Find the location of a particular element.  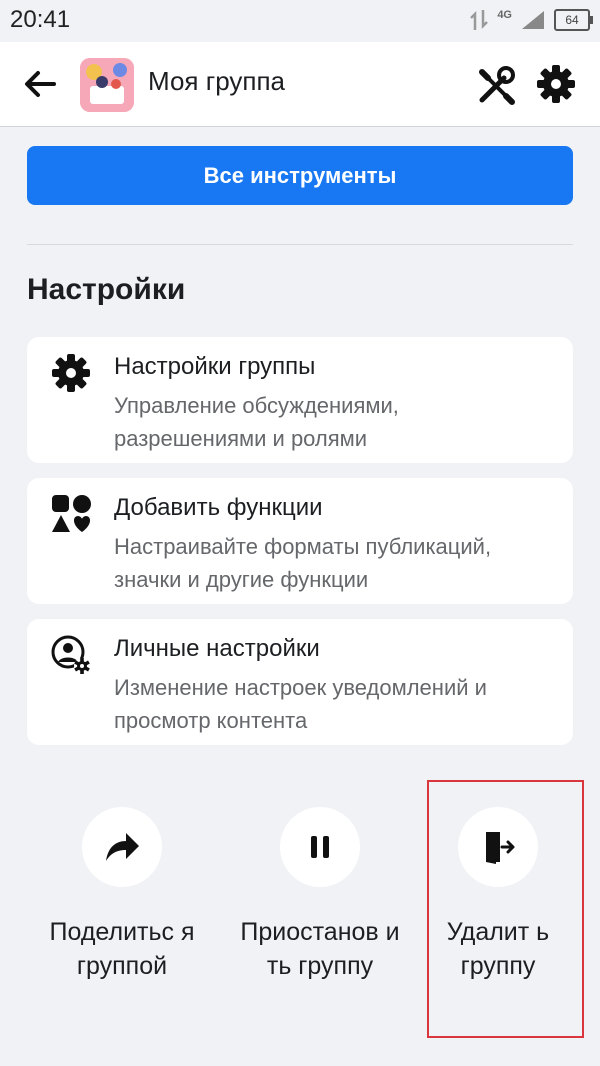

data-transfer-icon is located at coordinates (479, 20).